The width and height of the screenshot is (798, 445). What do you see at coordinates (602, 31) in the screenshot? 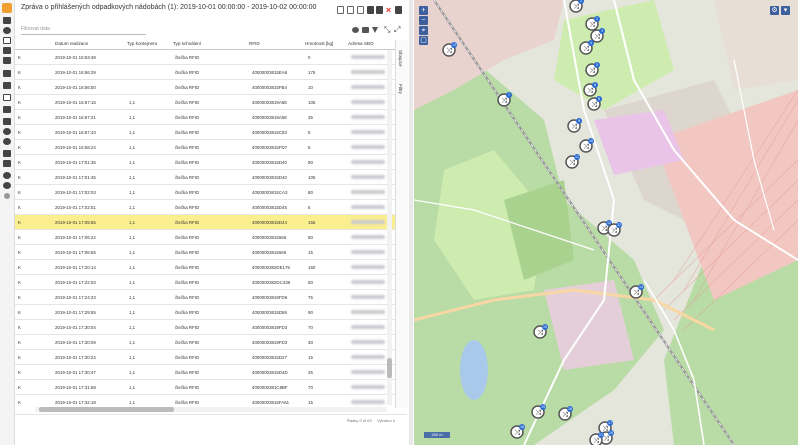
I see `marker-badge: 3` at bounding box center [602, 31].